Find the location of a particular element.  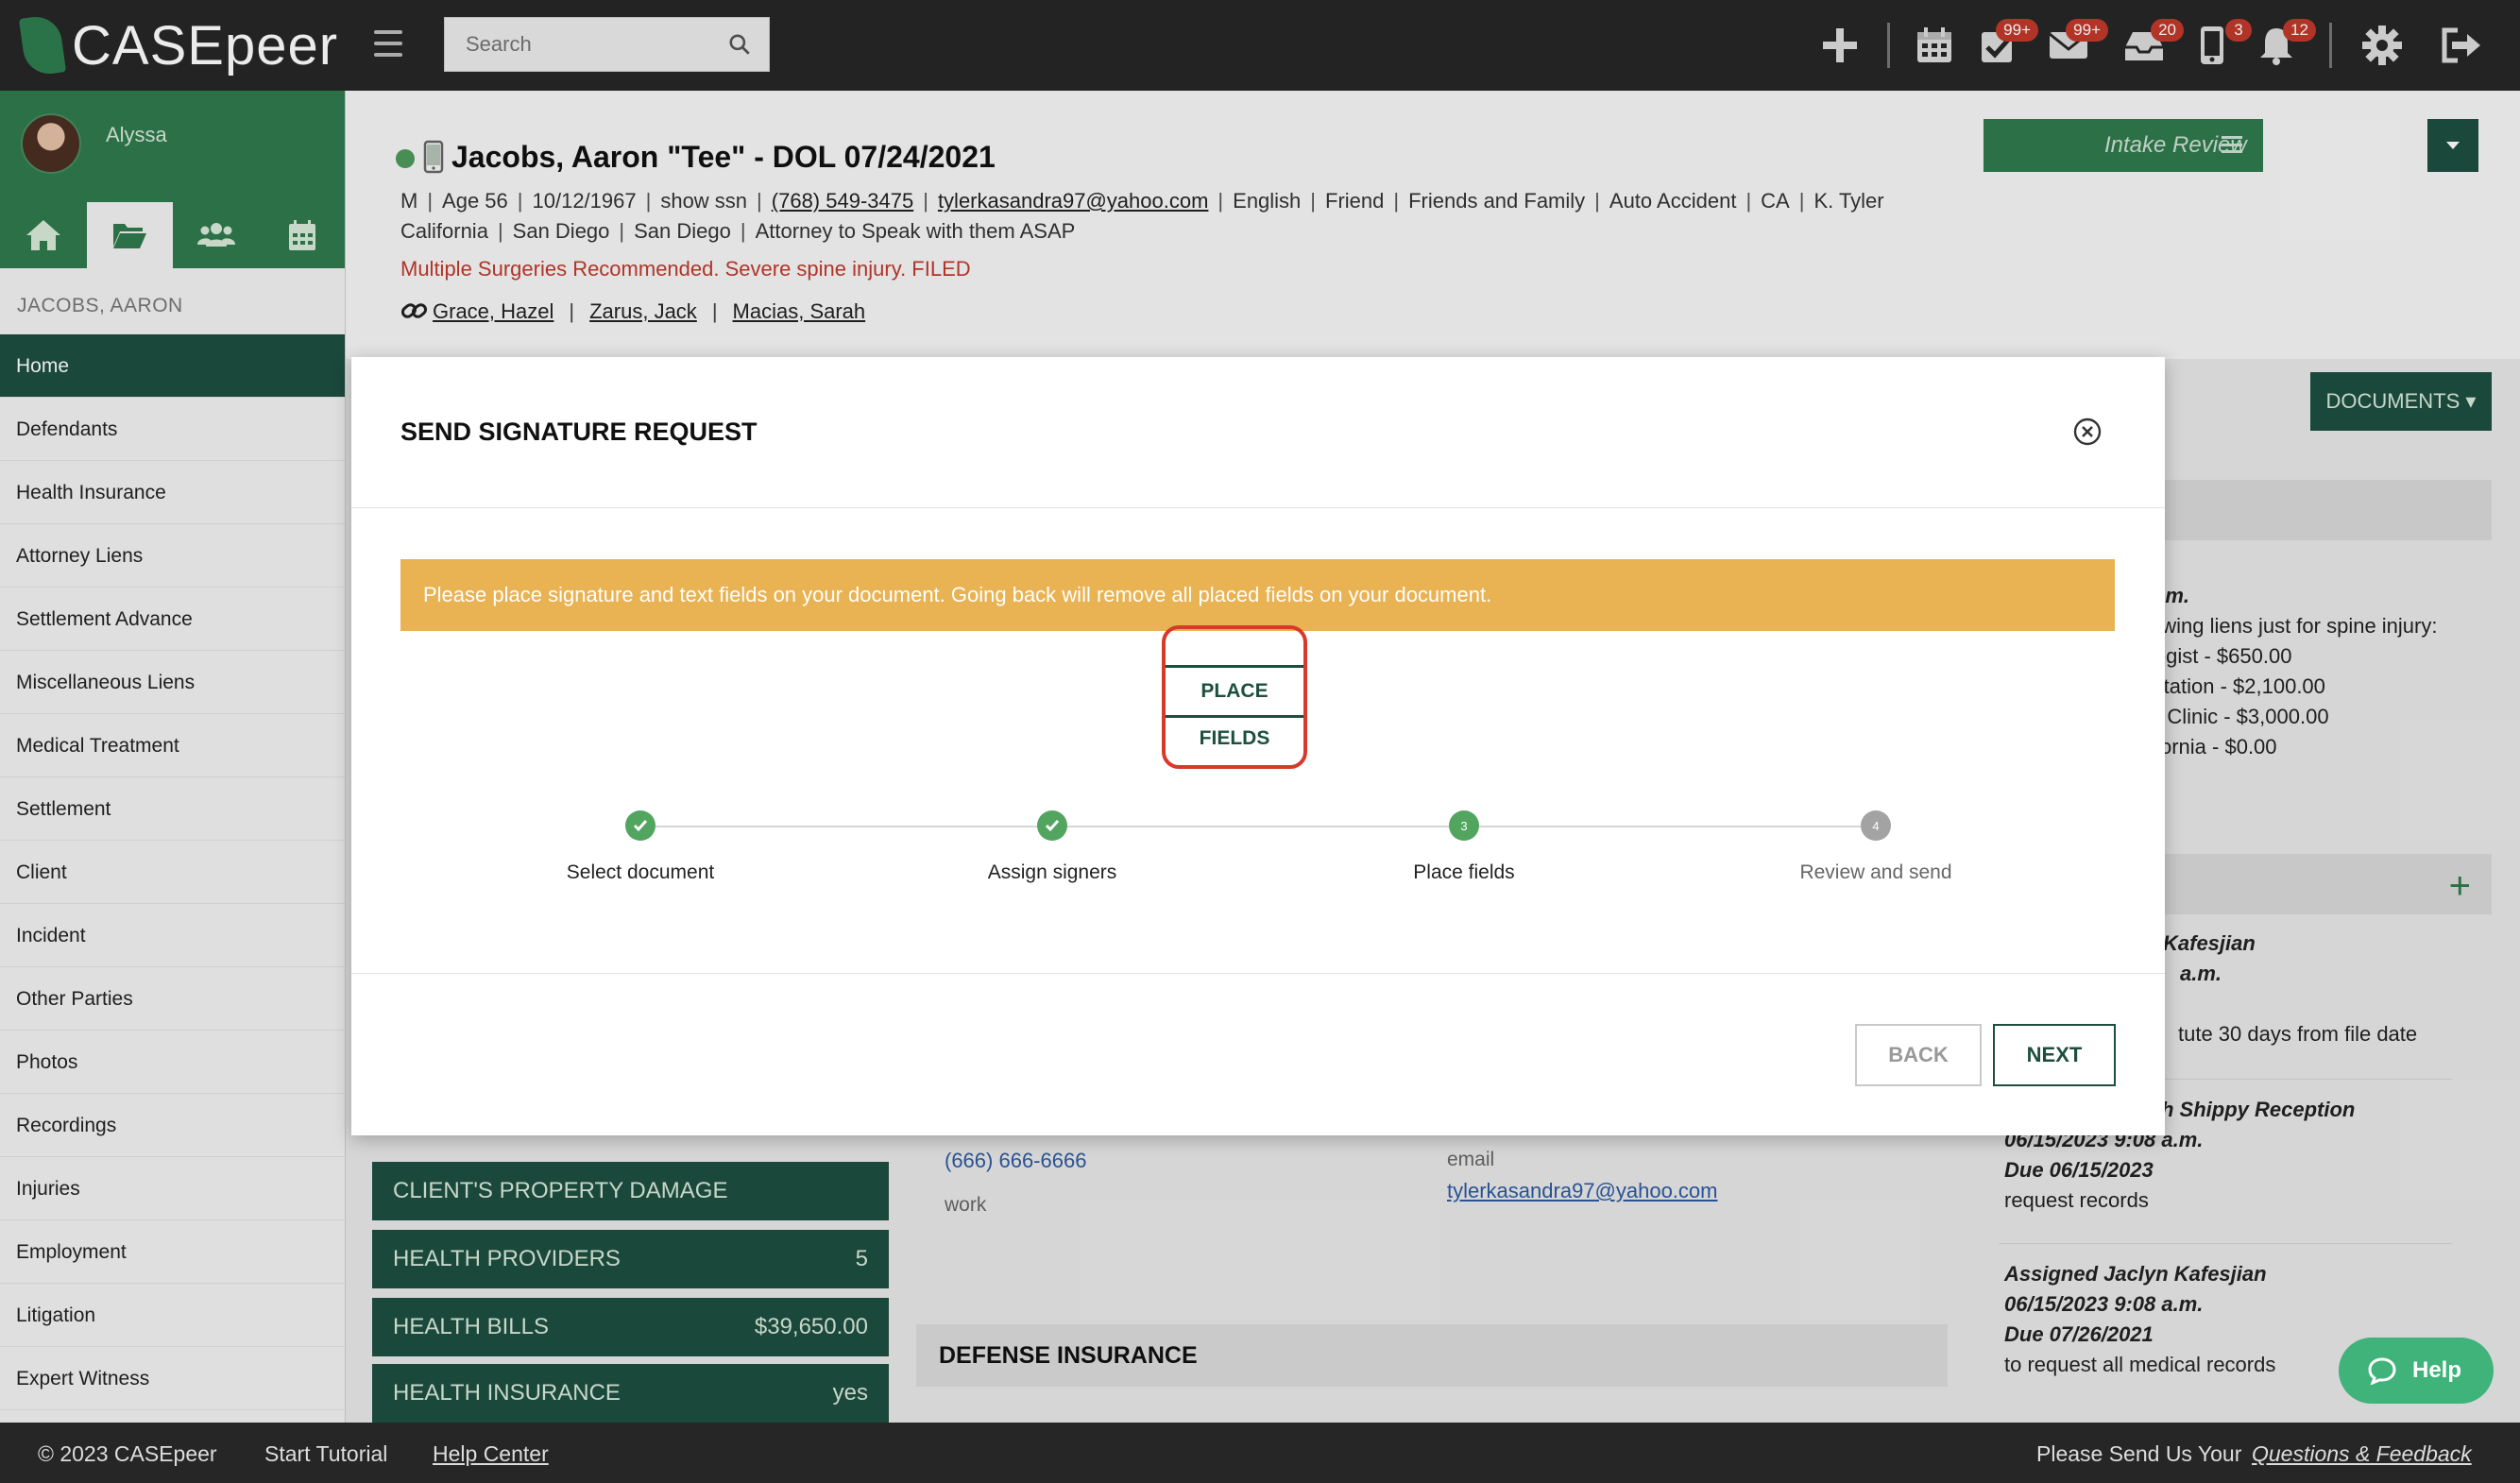

step-4-indicator: 4 is located at coordinates (1876, 825).